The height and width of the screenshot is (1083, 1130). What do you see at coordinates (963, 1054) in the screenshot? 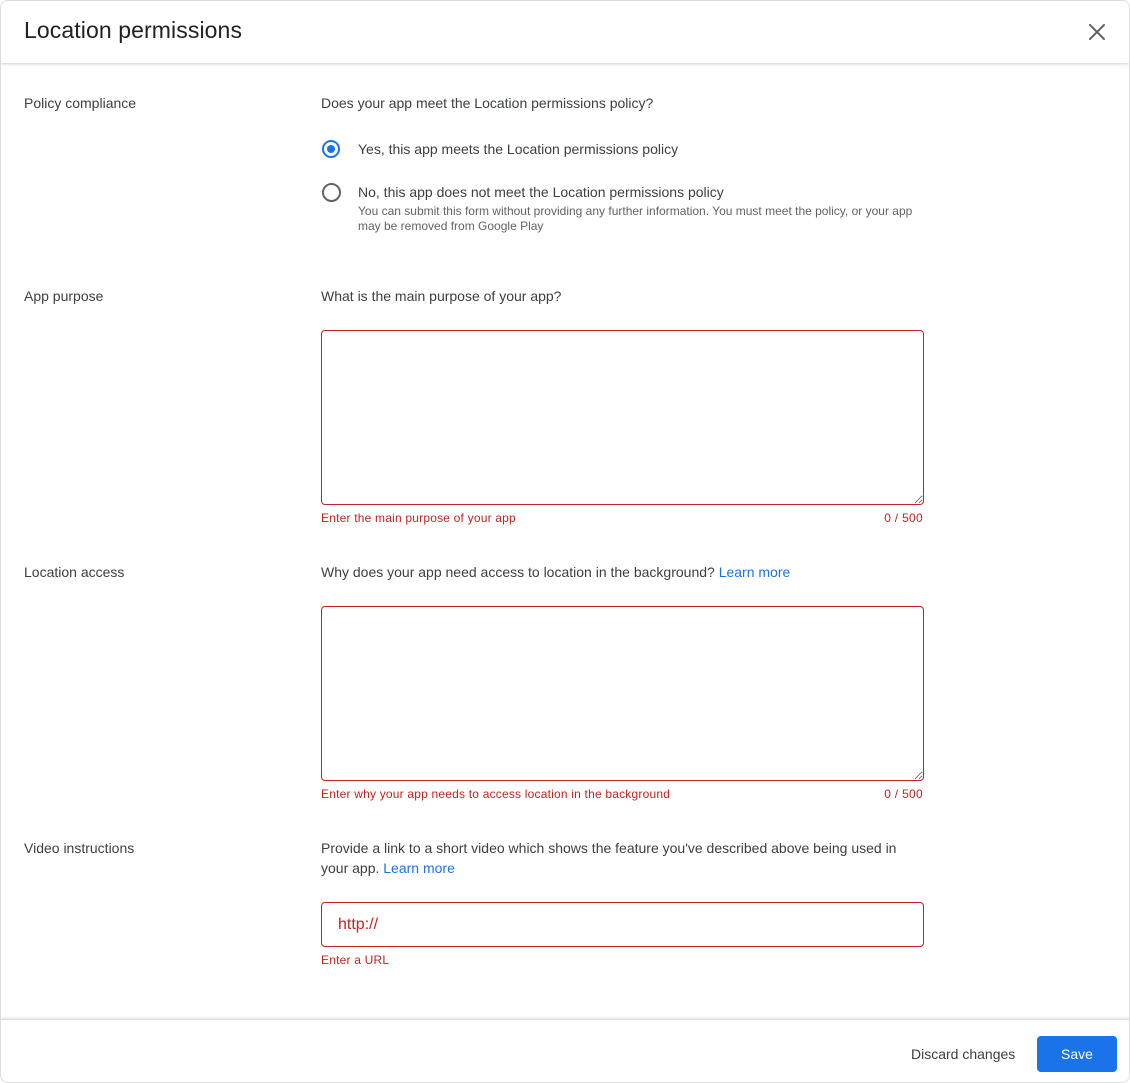
I see `discard-changes-button: Discard changes` at bounding box center [963, 1054].